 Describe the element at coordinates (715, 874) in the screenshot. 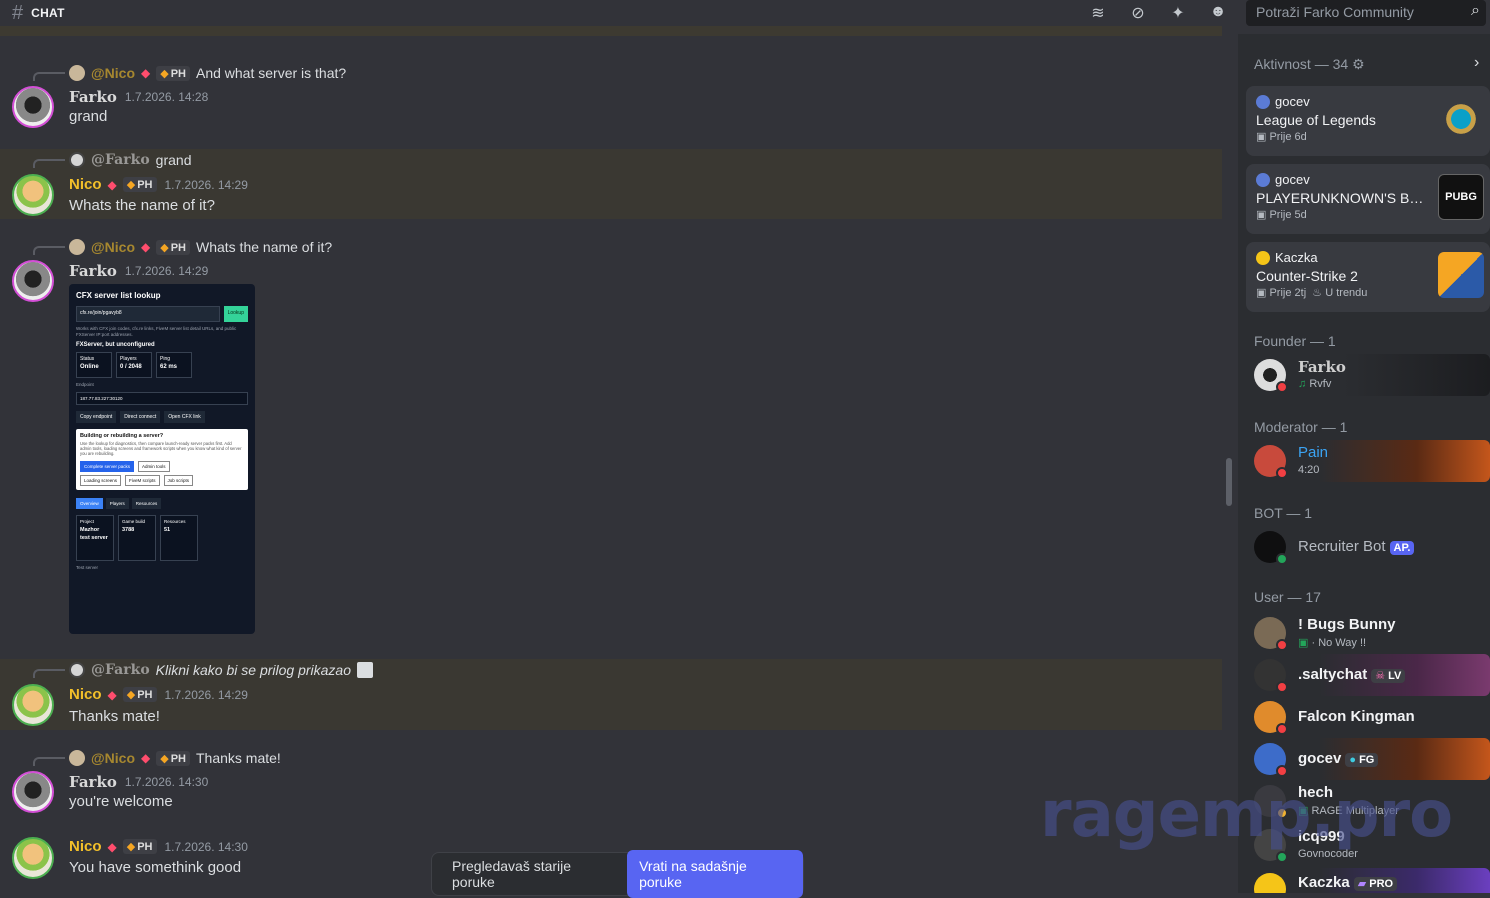

I see `jump-to-present-button: Vrati na sadašnje poruke` at that location.